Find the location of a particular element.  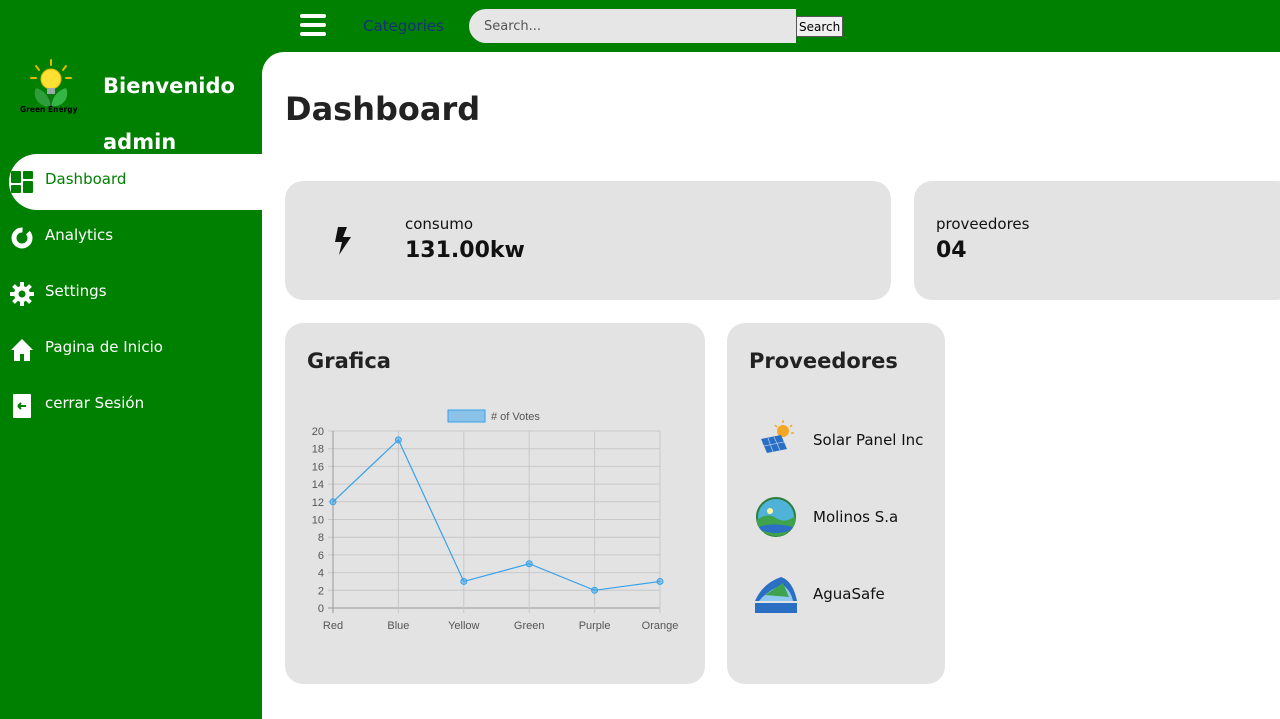

y-tick-label: 6 is located at coordinates (321, 556).